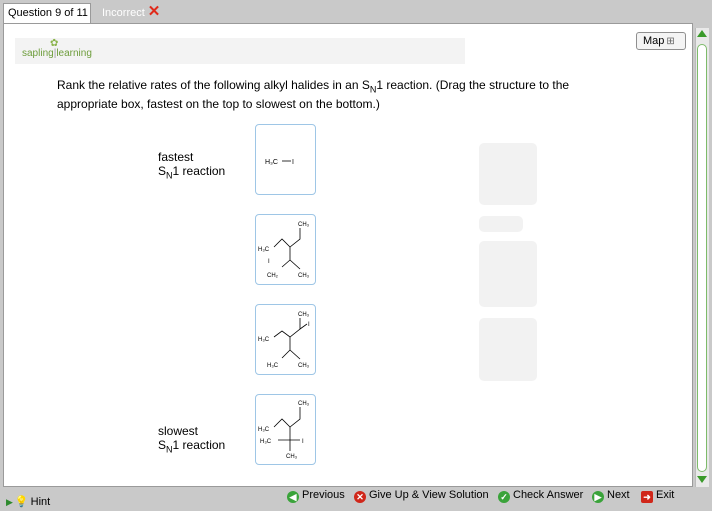 This screenshot has height=511, width=712. What do you see at coordinates (279, 162) in the screenshot?
I see `structure-1-drawing: H₃C I` at bounding box center [279, 162].